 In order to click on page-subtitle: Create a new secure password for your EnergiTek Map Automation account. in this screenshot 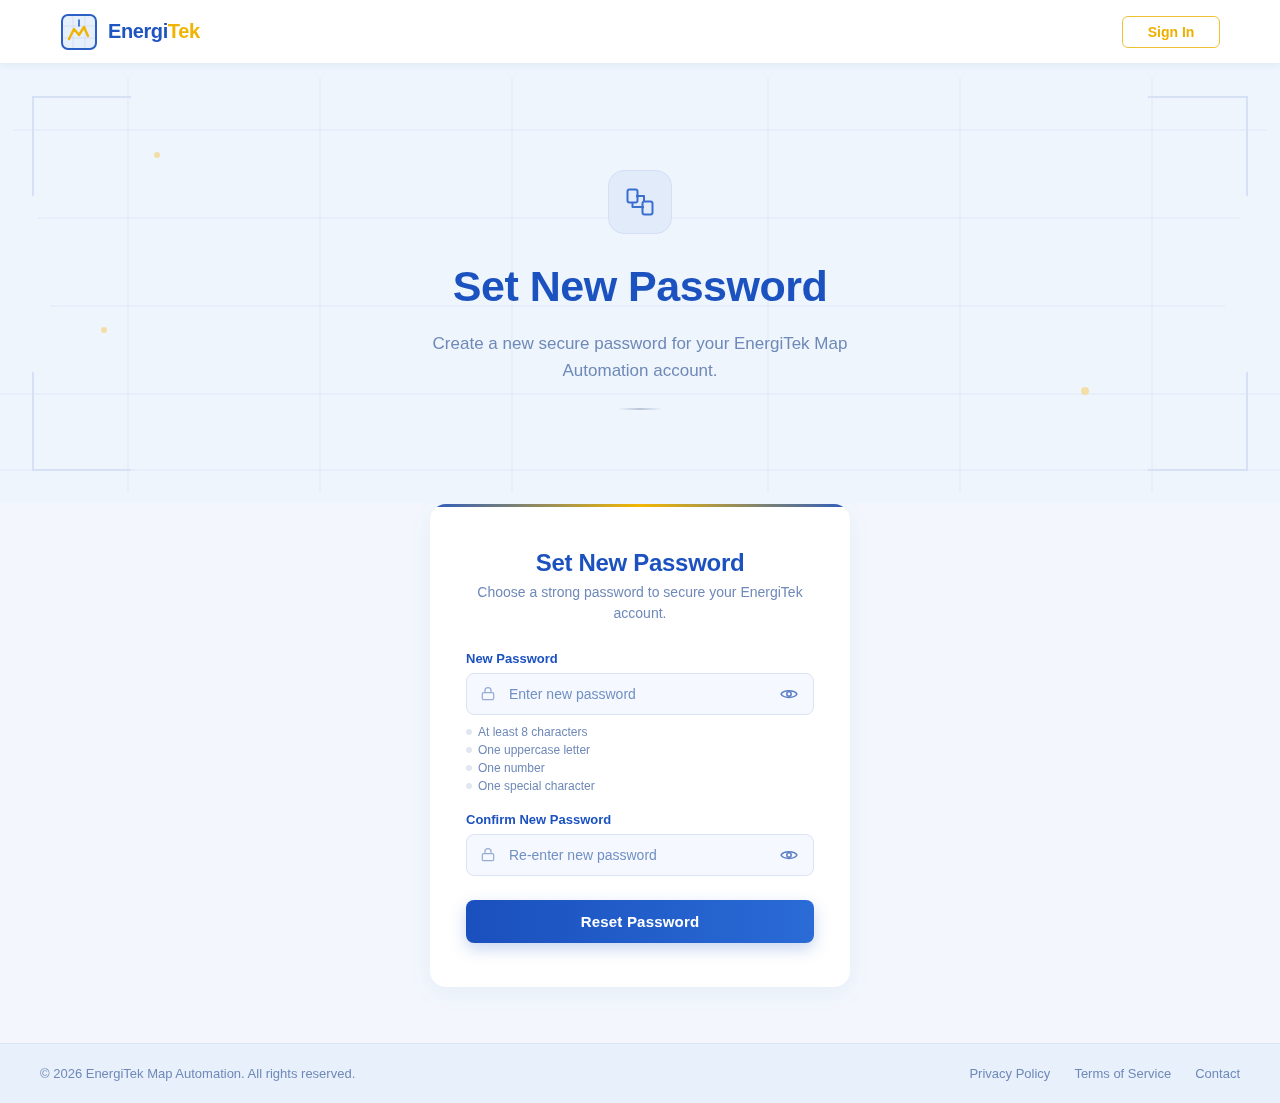, I will do `click(640, 357)`.